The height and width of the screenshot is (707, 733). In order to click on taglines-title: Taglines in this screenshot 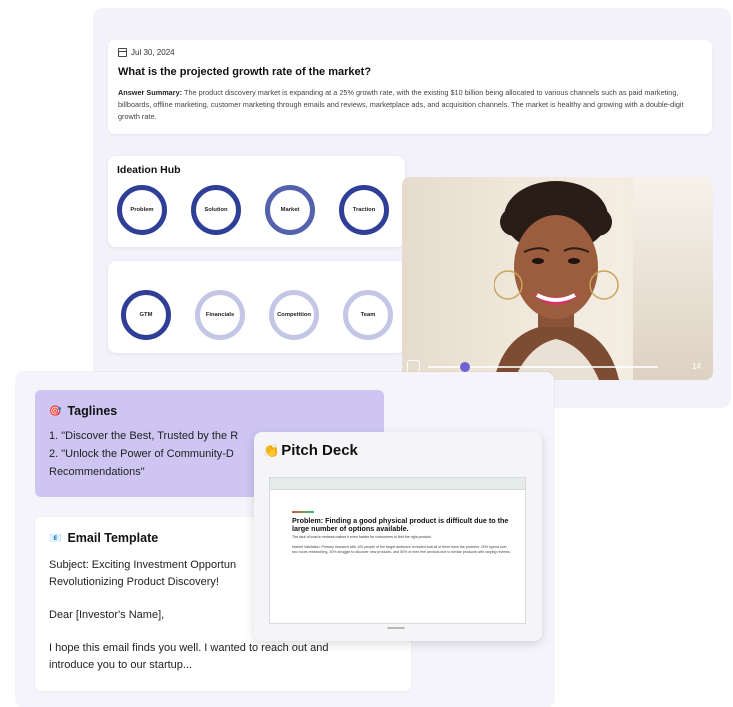, I will do `click(92, 411)`.